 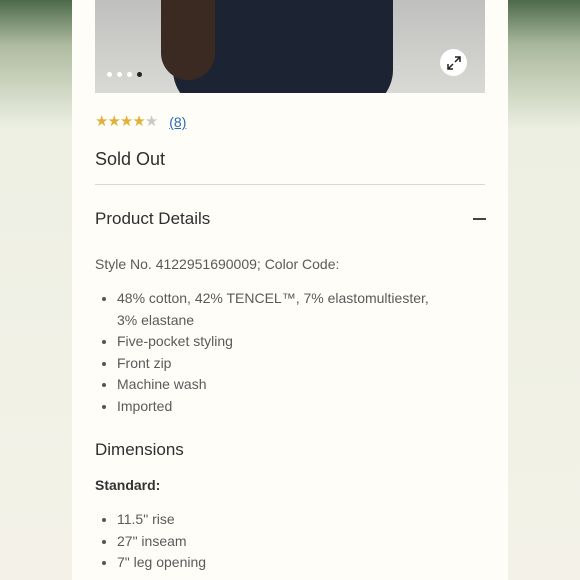 I want to click on star-empty-icon: ★, so click(x=151, y=121).